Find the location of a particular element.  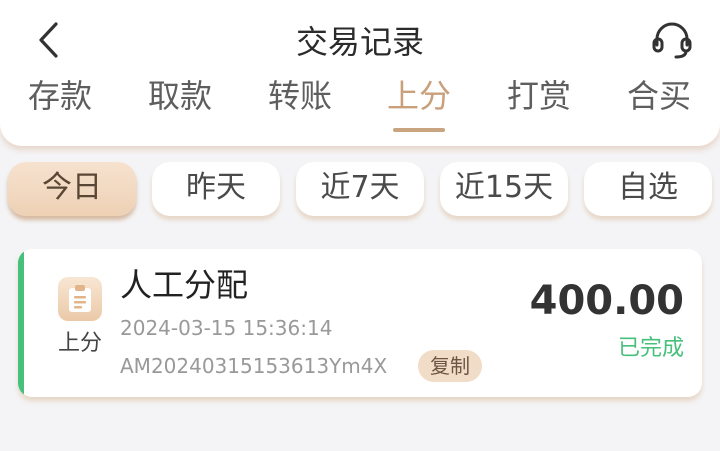

record-type-label: 上分 is located at coordinates (79, 343).